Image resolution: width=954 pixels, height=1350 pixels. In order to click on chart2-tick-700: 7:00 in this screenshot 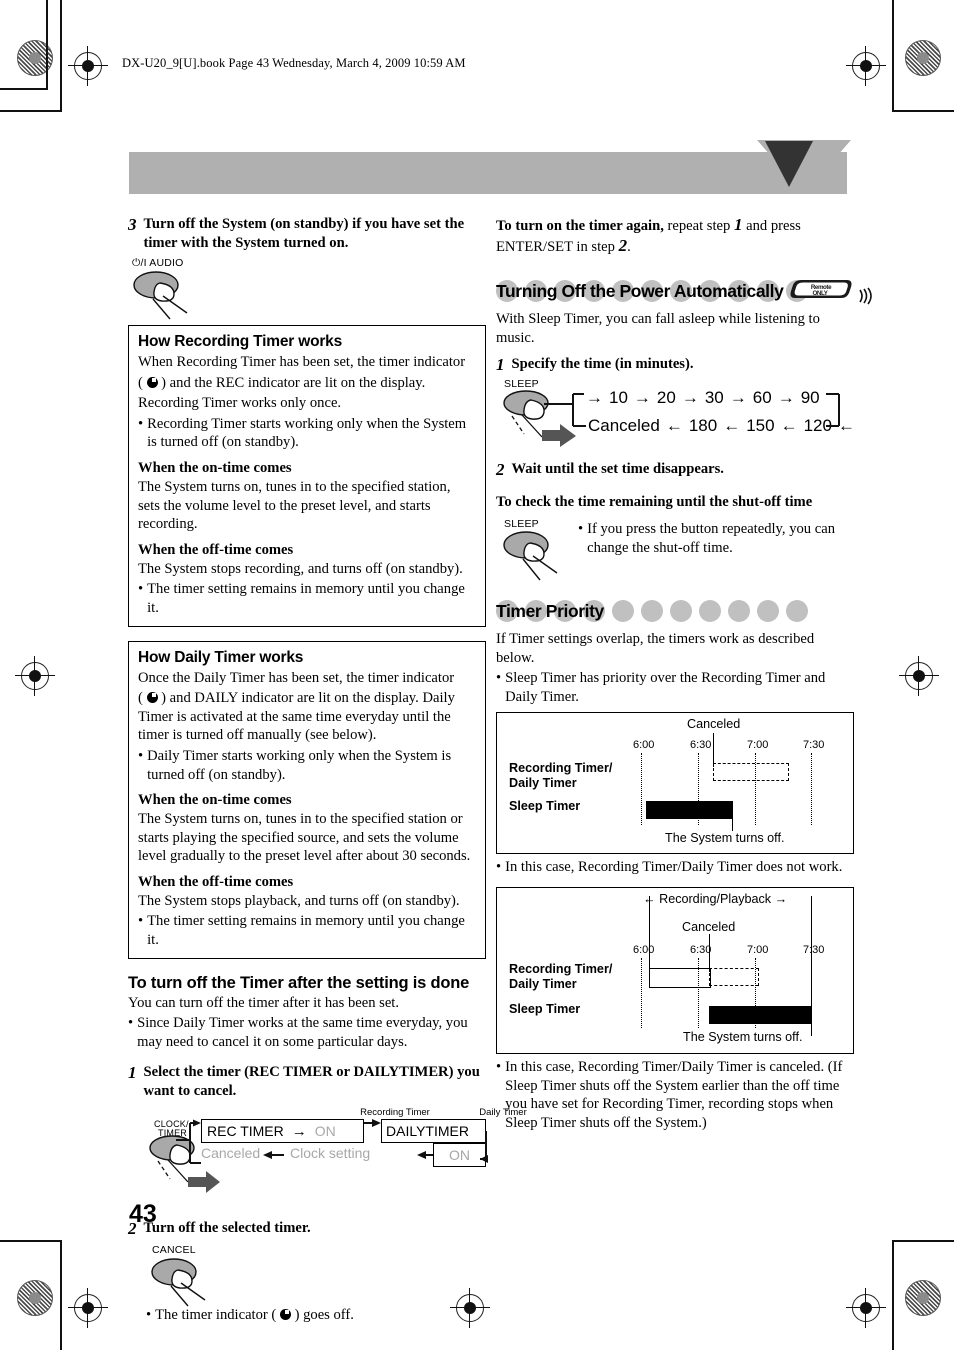, I will do `click(758, 949)`.